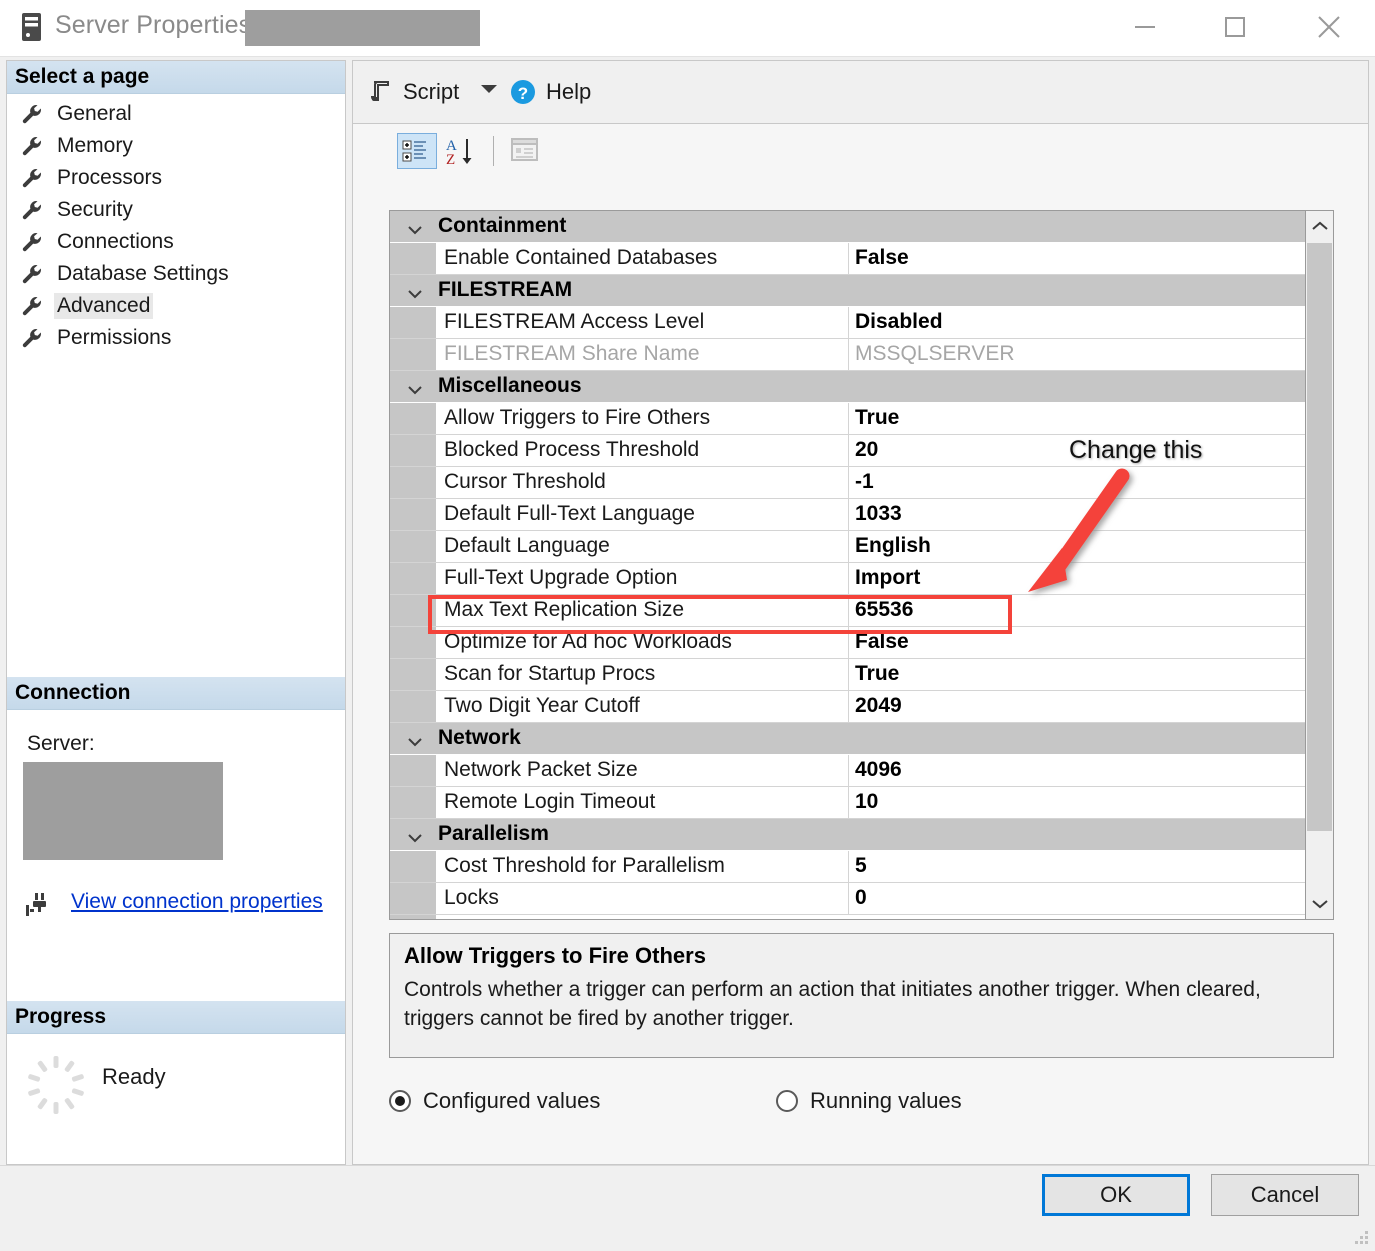  What do you see at coordinates (197, 902) in the screenshot?
I see `view-connection-properties-link: View connection properties` at bounding box center [197, 902].